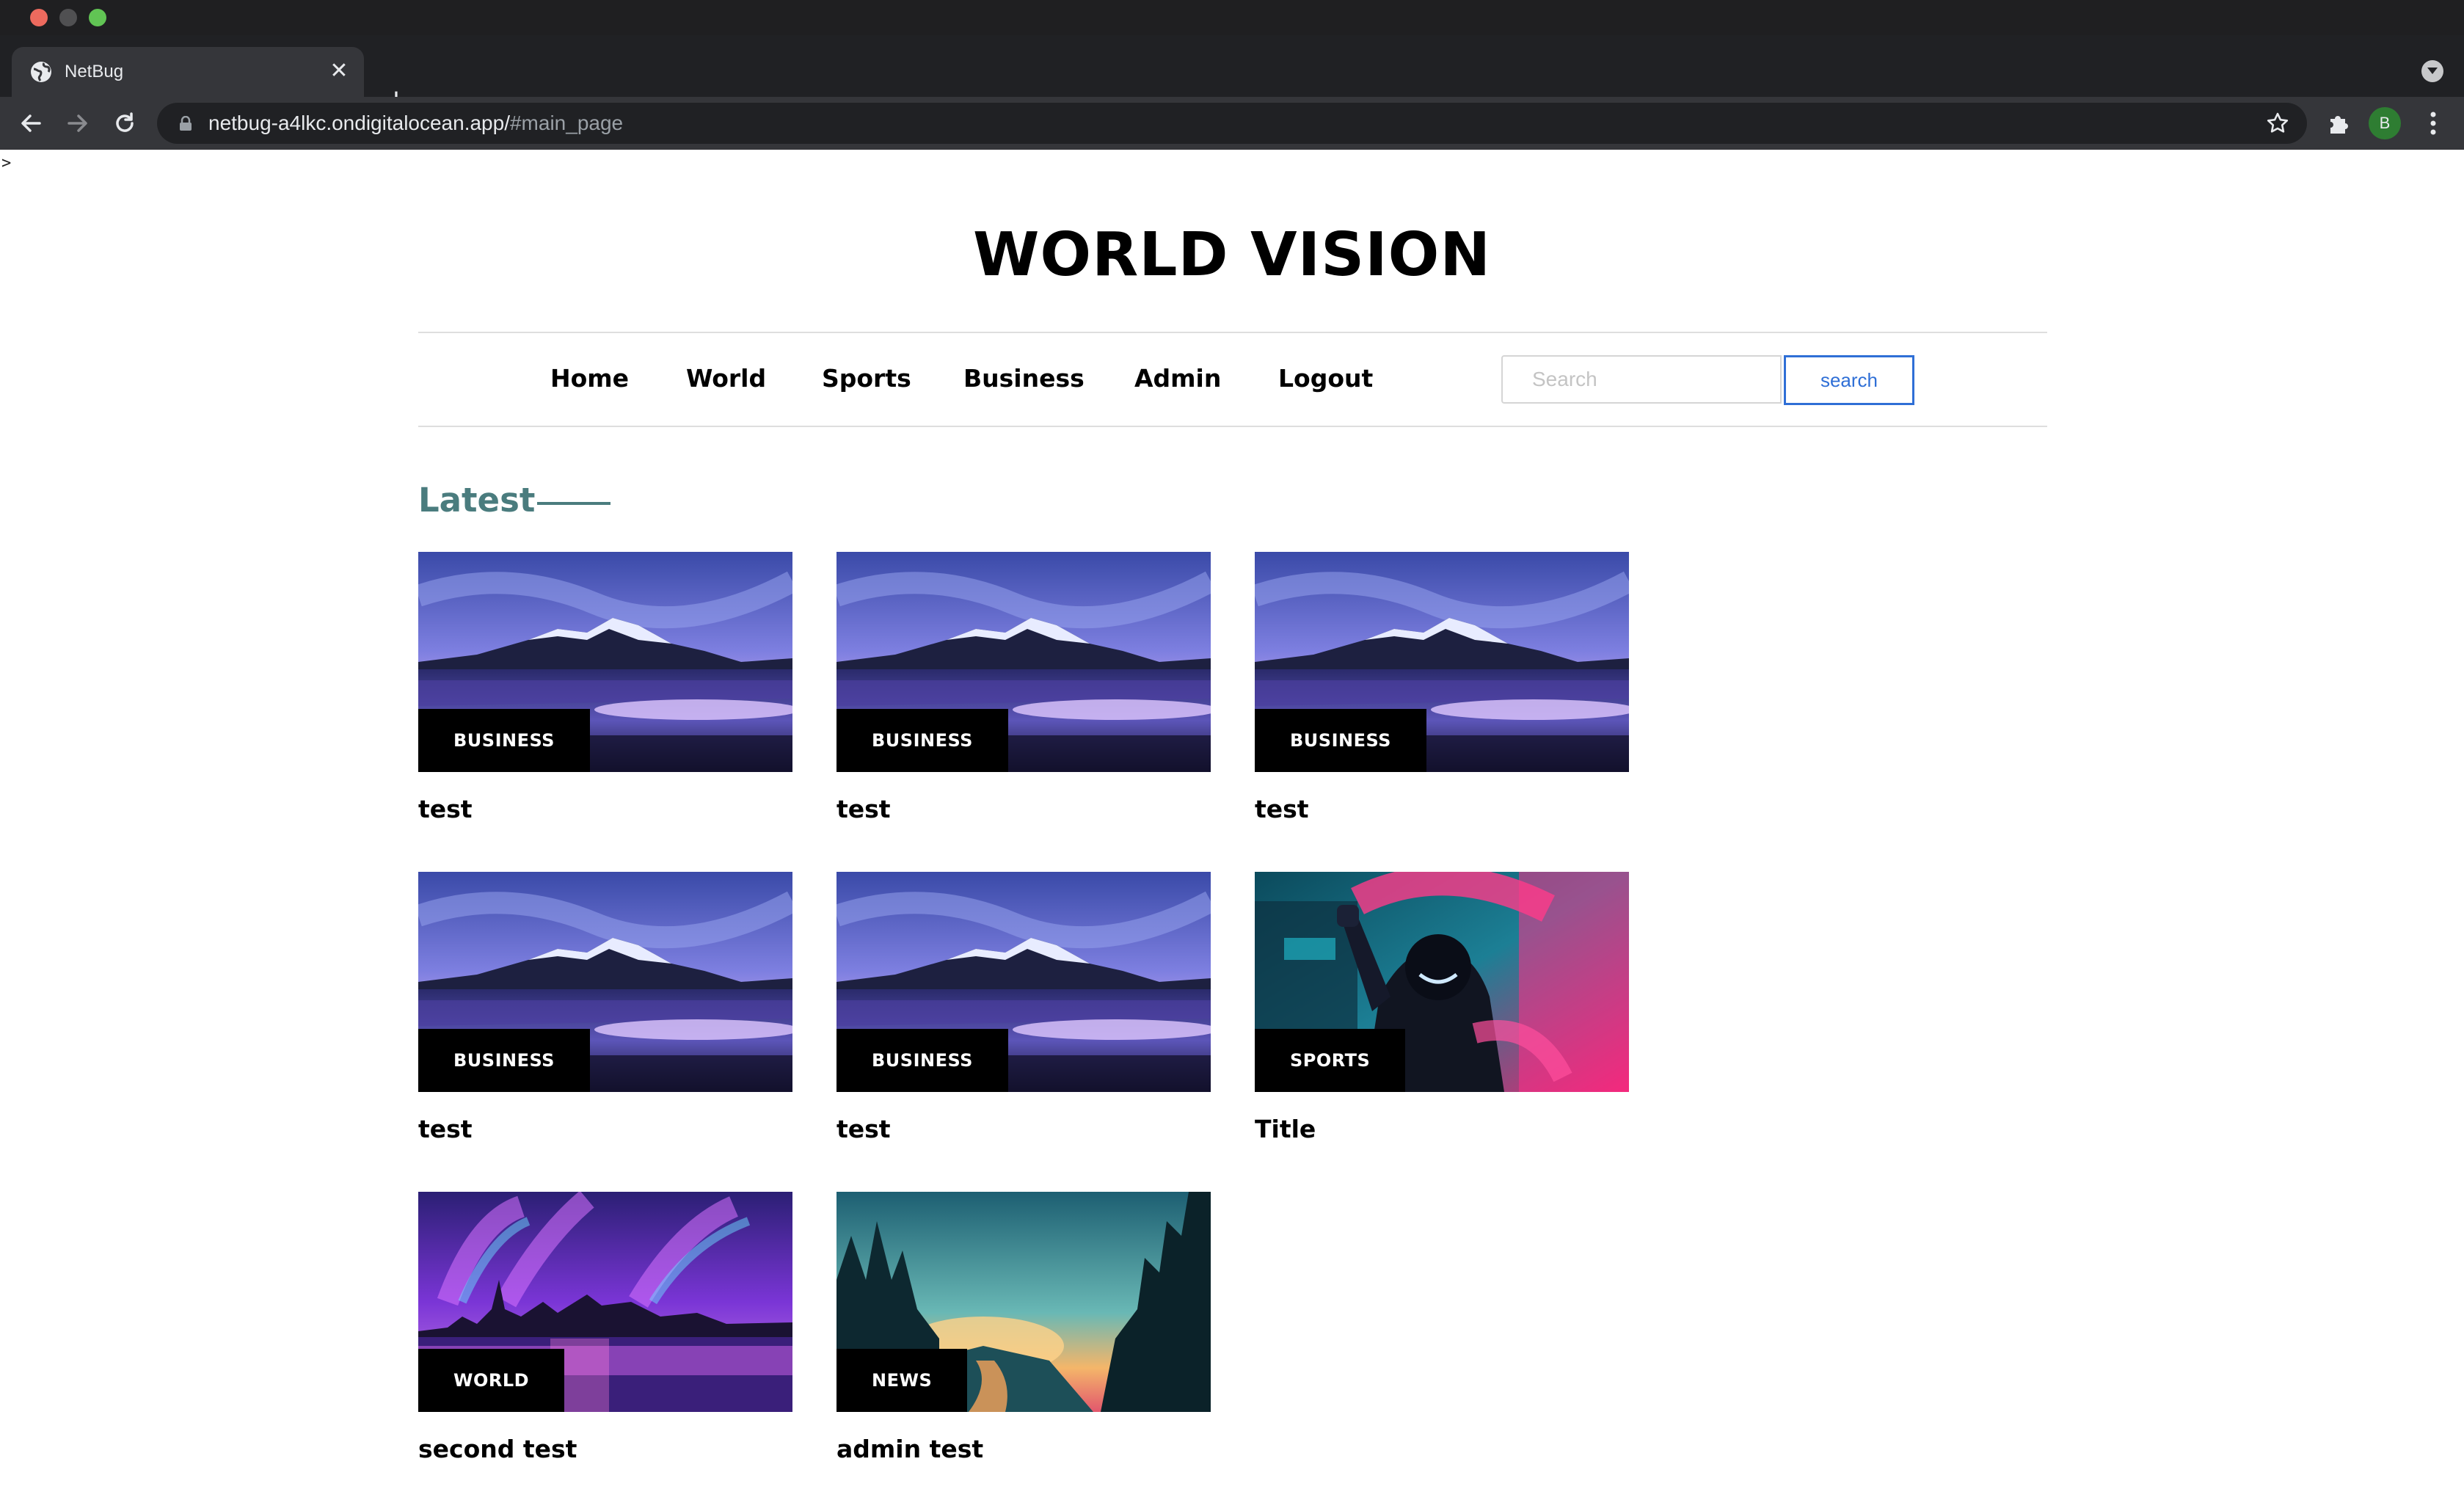 The image size is (2464, 1500). I want to click on extensions-puzzle-icon, so click(2339, 123).